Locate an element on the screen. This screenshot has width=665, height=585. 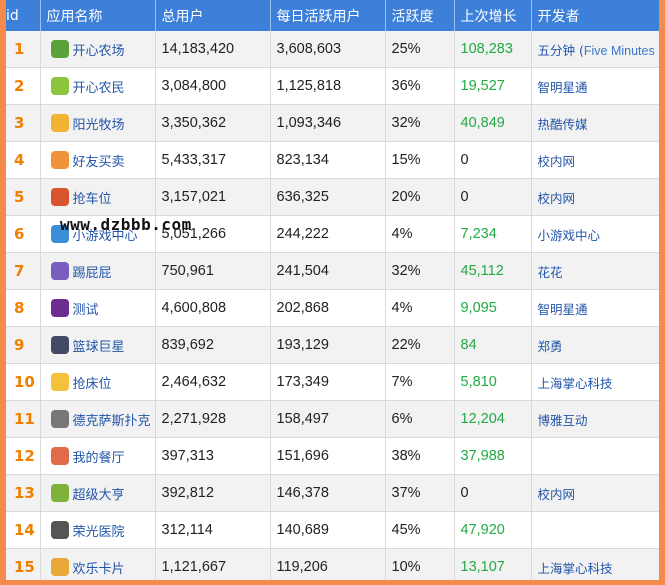
cell-app-name: 篮球巨星 is located at coordinates (98, 345).